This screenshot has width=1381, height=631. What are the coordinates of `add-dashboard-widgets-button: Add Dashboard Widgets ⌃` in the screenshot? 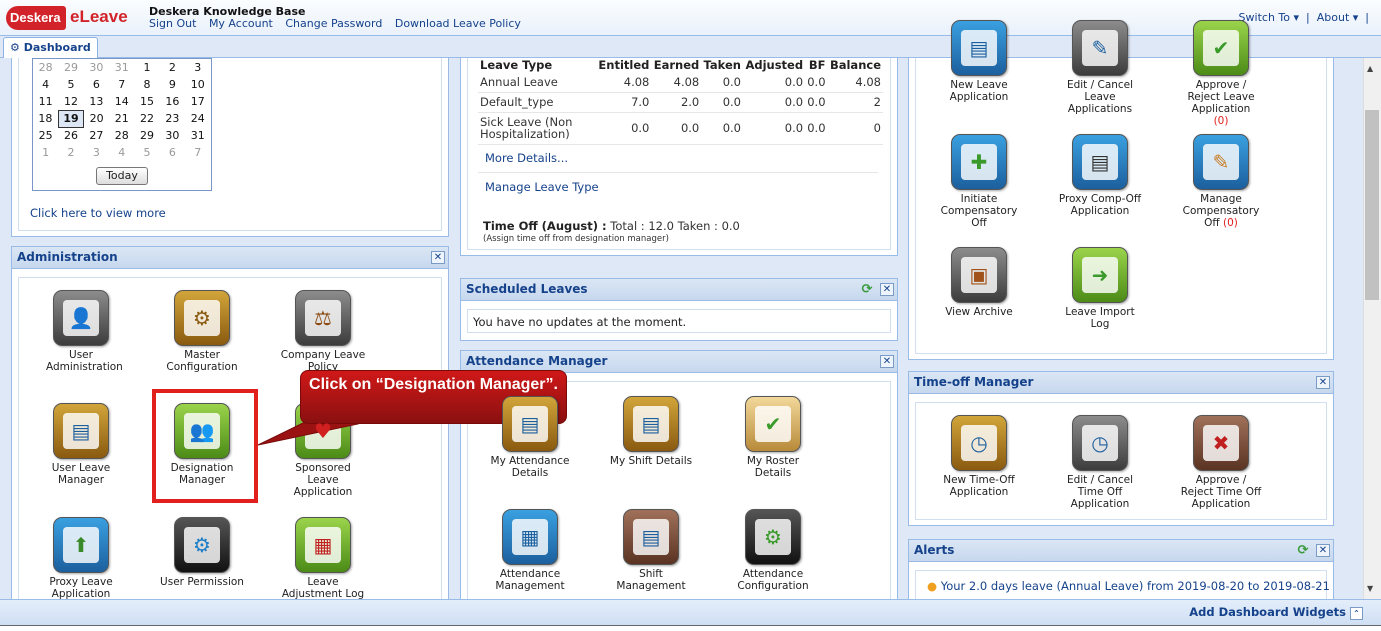 It's located at (1276, 612).